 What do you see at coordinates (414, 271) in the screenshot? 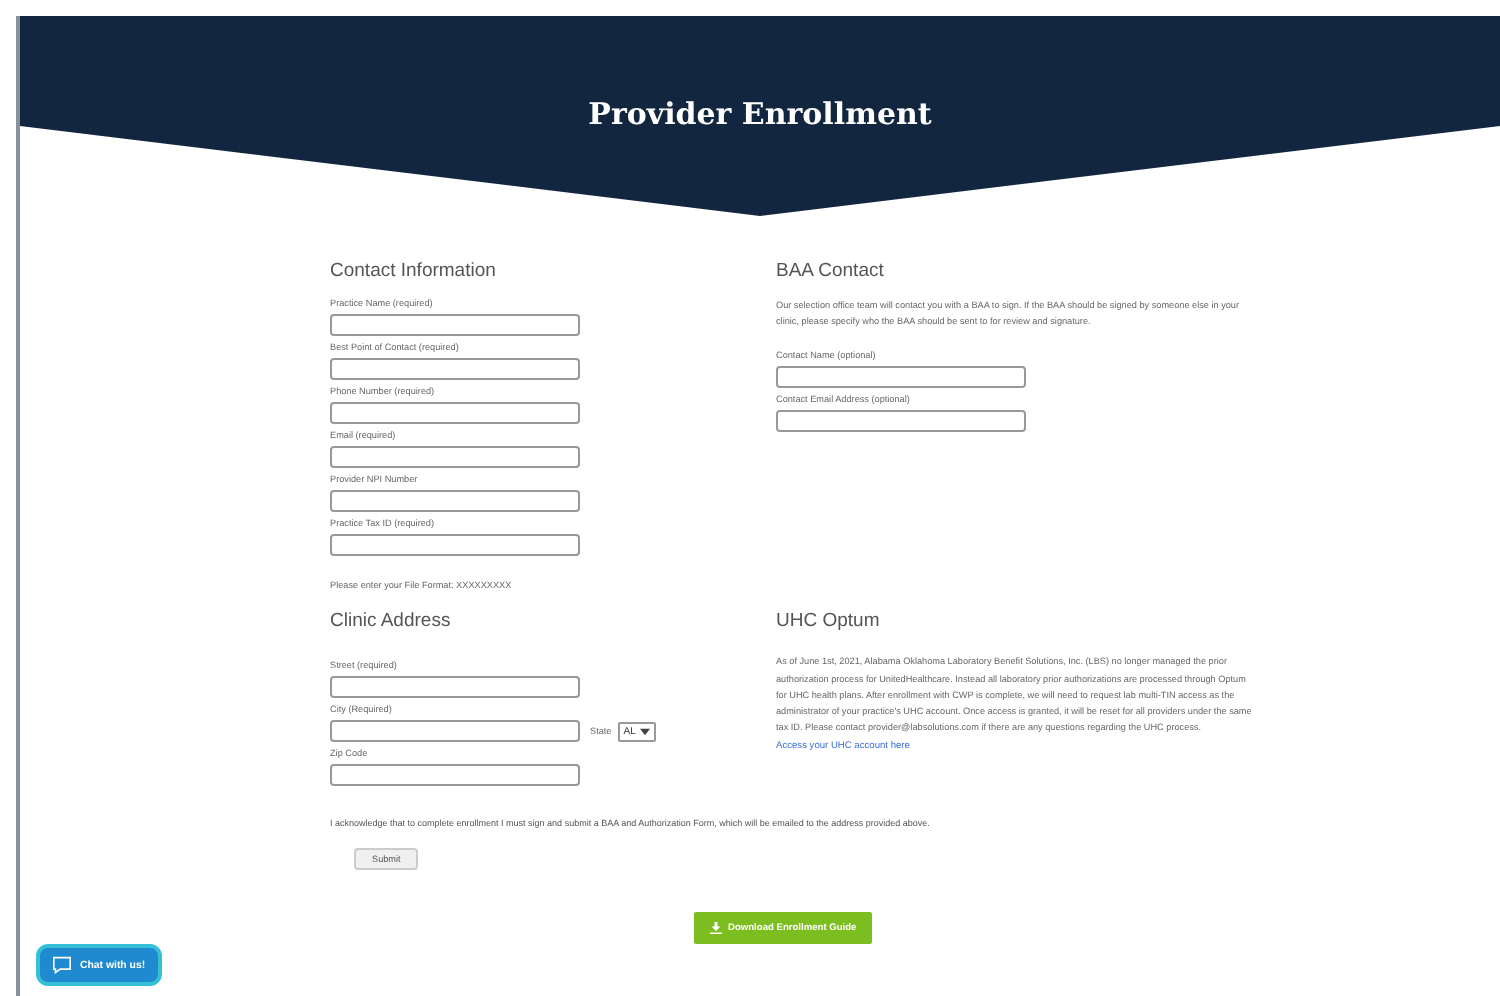
I see `section-heading: Contact Information` at bounding box center [414, 271].